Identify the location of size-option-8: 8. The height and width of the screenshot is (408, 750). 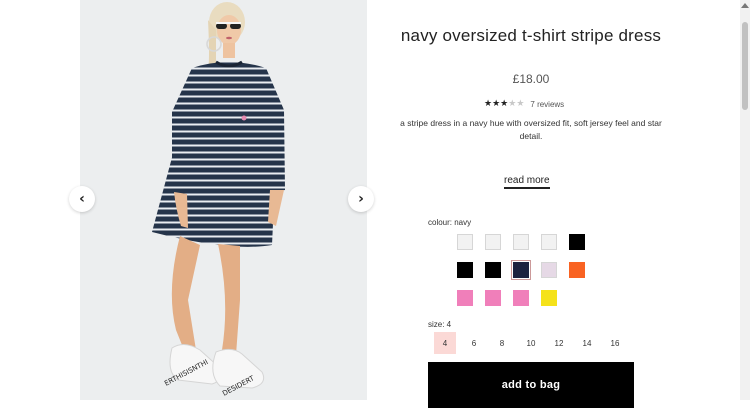
(502, 343).